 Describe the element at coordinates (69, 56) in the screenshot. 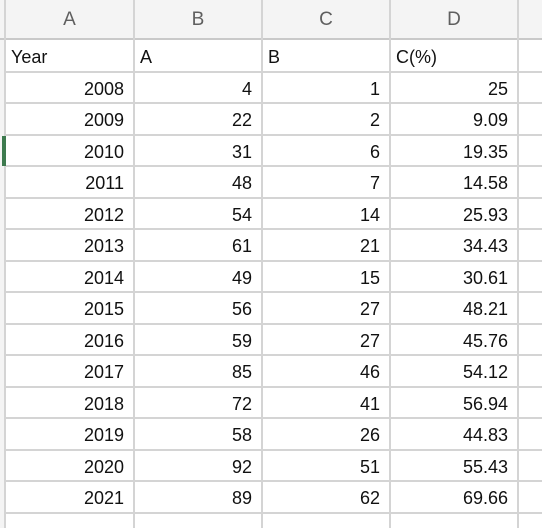

I see `header-cell: Year` at that location.